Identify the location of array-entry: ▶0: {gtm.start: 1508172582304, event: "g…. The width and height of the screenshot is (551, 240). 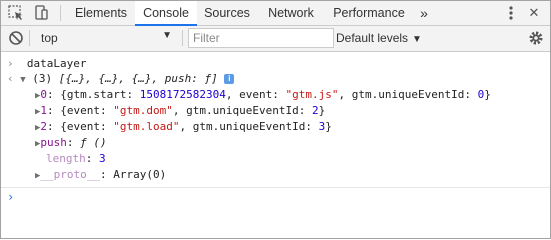
(263, 95).